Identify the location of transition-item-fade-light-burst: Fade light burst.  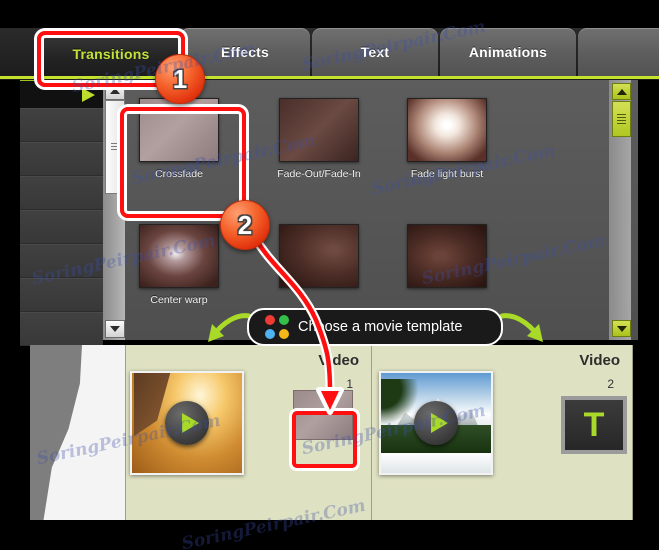
(447, 139).